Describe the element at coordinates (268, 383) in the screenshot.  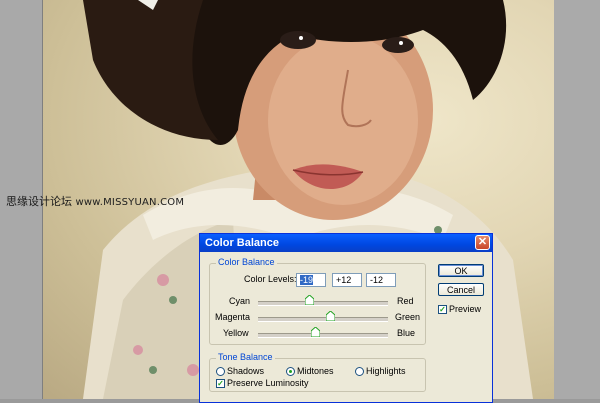
I see `preserve-luminosity-label: Preserve Luminosity` at that location.